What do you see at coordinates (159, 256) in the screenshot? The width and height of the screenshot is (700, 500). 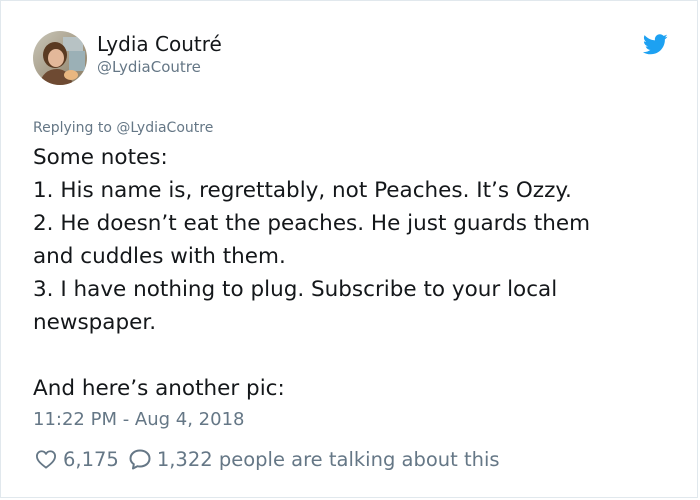 I see `tweet-line: and cuddles with them.` at bounding box center [159, 256].